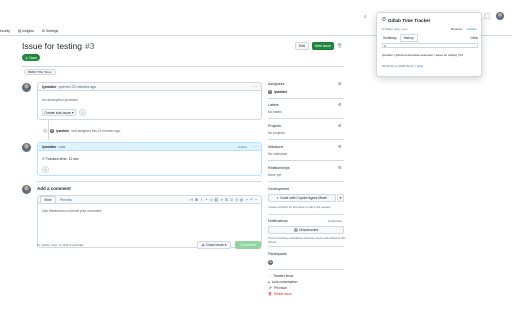 The image size is (512, 320). Describe the element at coordinates (282, 282) in the screenshot. I see `lock-conversation-link: 🔒︎ Lock conversation` at that location.